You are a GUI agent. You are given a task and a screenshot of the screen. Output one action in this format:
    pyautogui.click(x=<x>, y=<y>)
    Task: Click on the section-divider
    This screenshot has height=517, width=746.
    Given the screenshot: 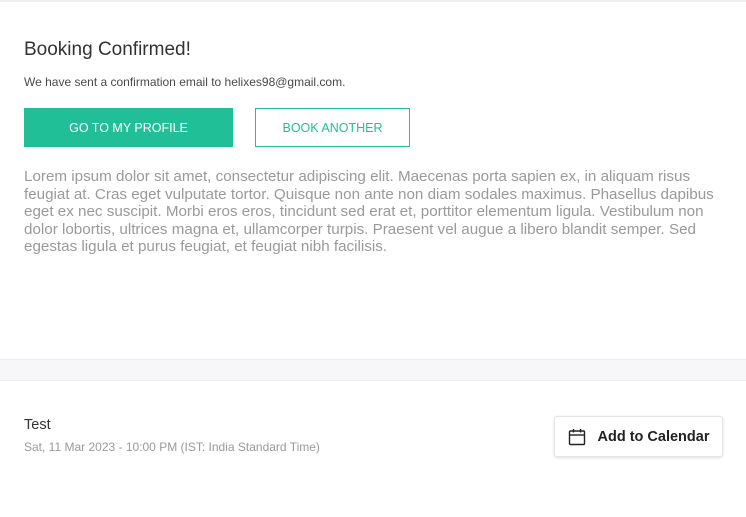 What is the action you would take?
    pyautogui.click(x=373, y=370)
    